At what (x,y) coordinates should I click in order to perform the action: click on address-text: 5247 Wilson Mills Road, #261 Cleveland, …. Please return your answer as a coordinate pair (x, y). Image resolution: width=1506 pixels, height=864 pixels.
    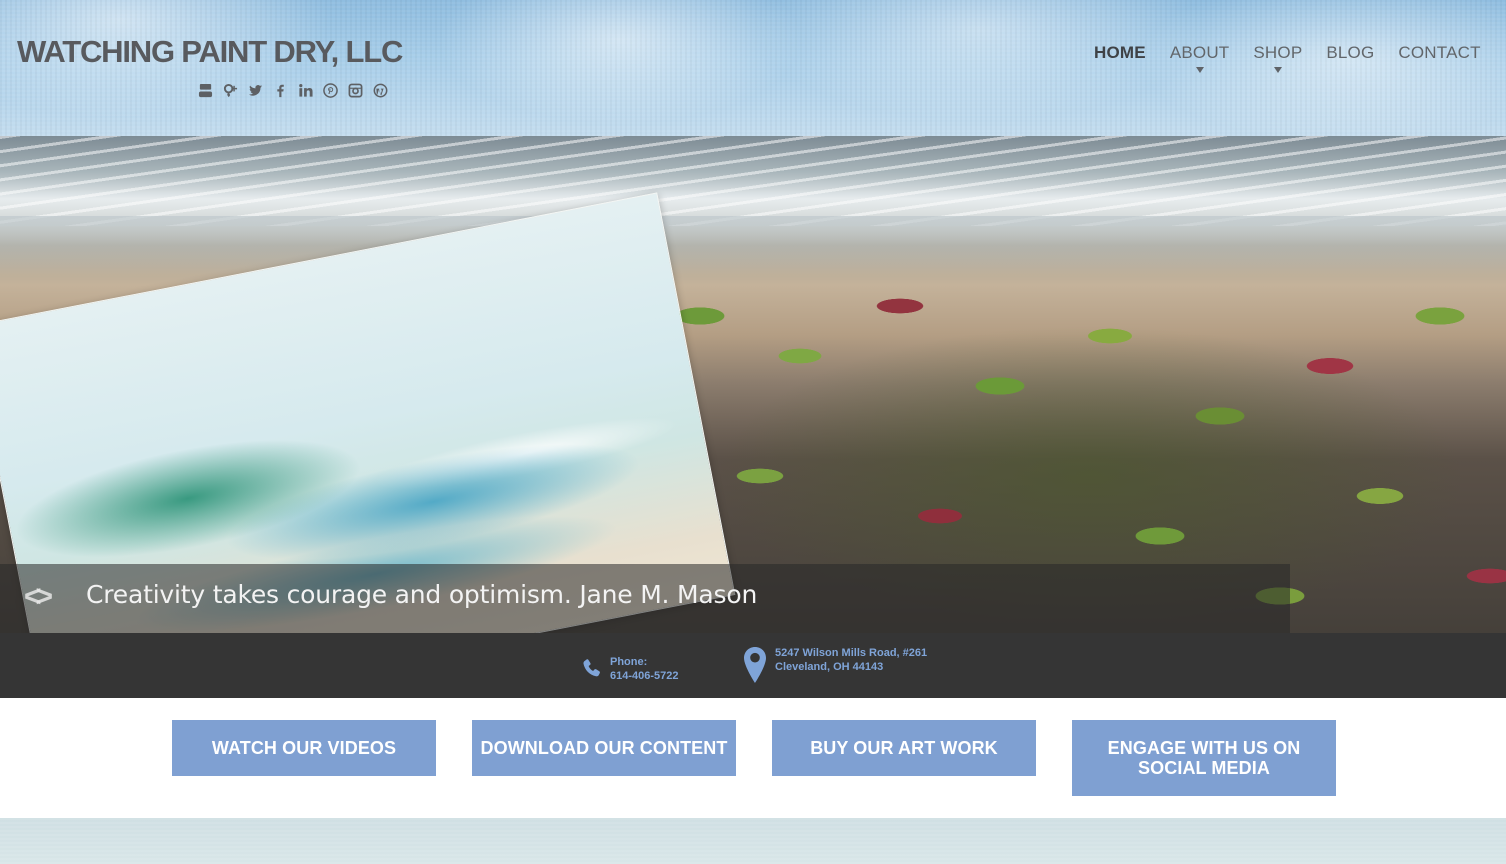
    Looking at the image, I should click on (851, 660).